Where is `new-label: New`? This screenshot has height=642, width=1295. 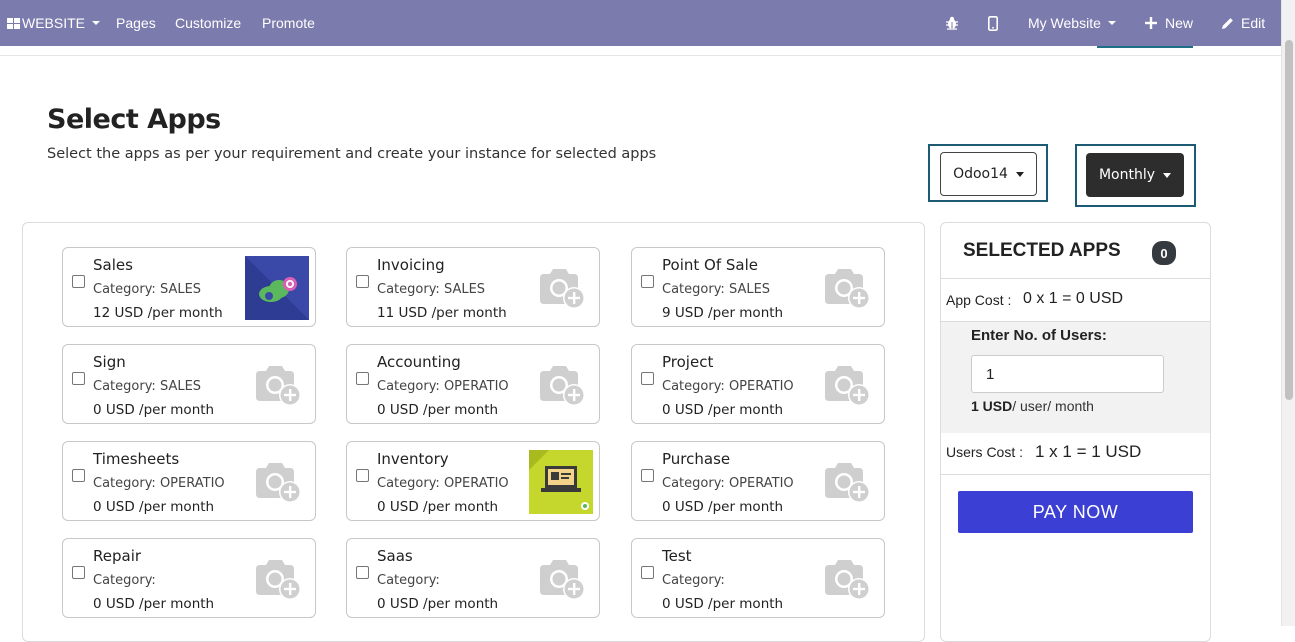 new-label: New is located at coordinates (1179, 23).